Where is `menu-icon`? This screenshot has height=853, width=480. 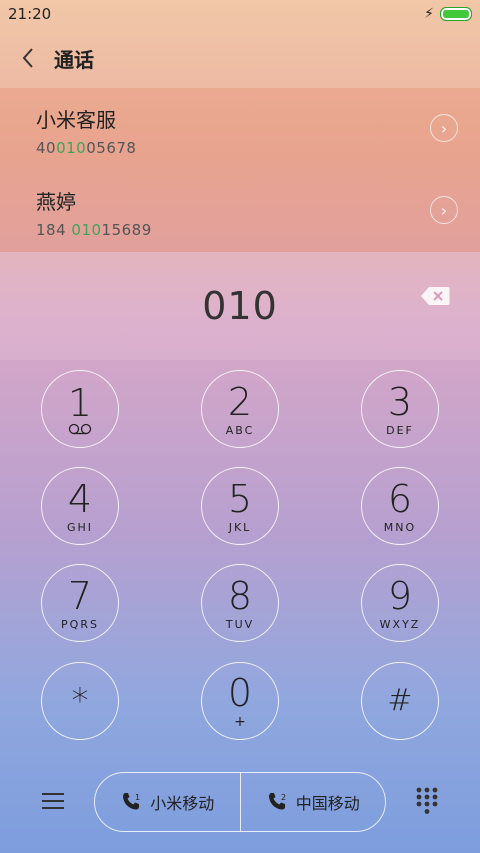 menu-icon is located at coordinates (53, 801).